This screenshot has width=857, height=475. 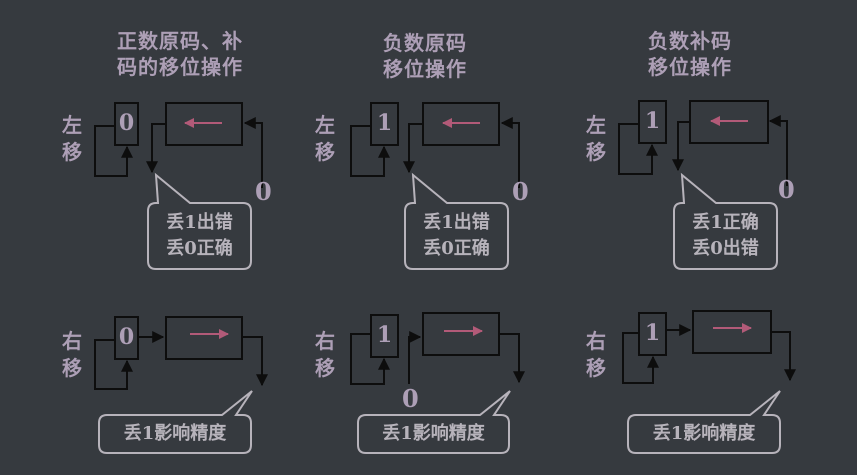 I want to click on panel-3-title-line-2: 移位操作, so click(x=690, y=67).